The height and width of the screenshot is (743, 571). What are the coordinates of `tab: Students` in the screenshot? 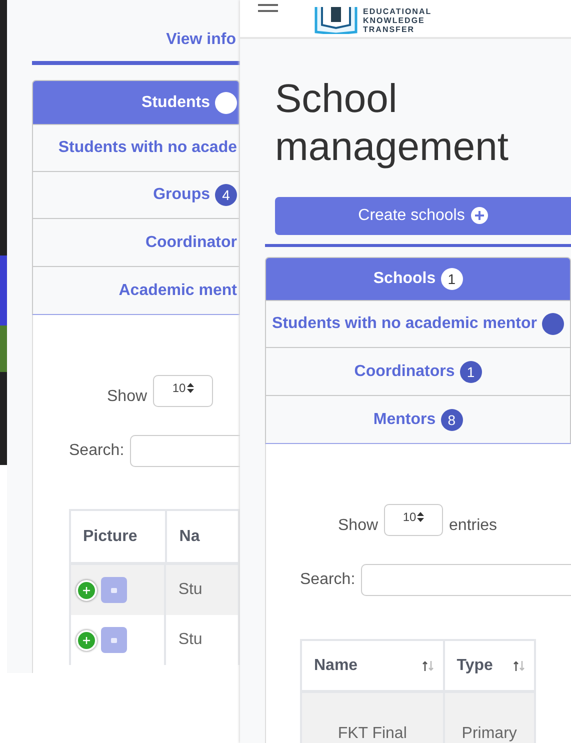 It's located at (136, 102).